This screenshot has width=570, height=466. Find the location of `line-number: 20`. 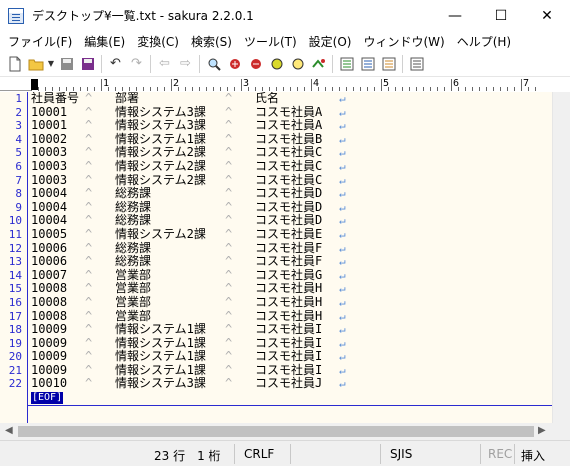

line-number: 20 is located at coordinates (15, 357).